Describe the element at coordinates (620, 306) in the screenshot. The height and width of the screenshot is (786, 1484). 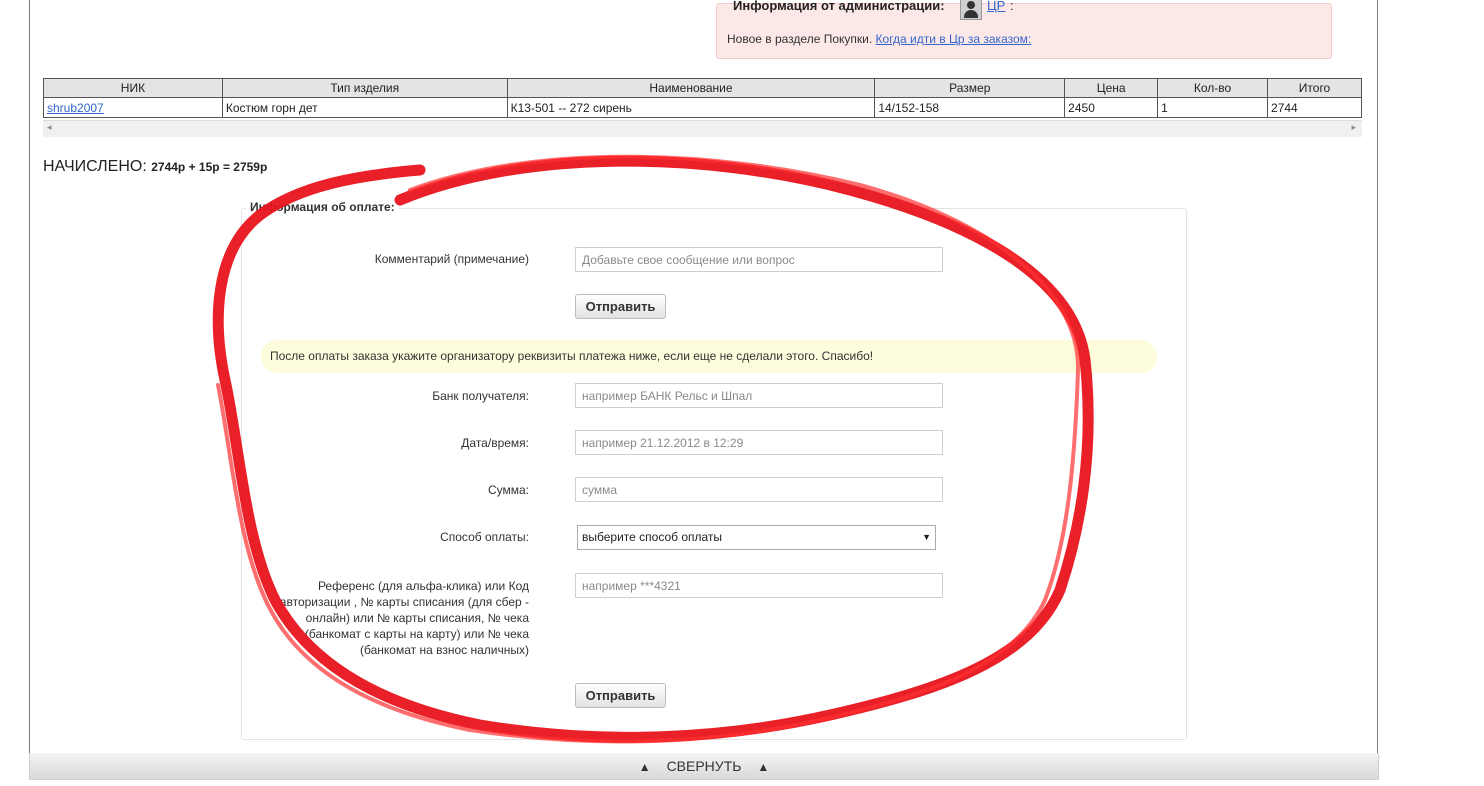
I see `send-comment-button: Отправить` at that location.